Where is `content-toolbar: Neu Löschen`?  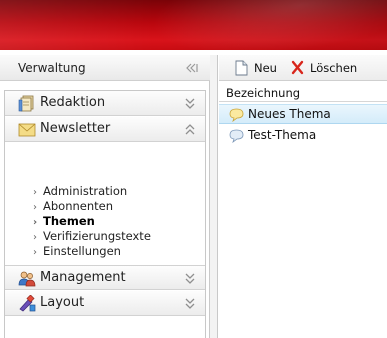 content-toolbar: Neu Löschen is located at coordinates (303, 68).